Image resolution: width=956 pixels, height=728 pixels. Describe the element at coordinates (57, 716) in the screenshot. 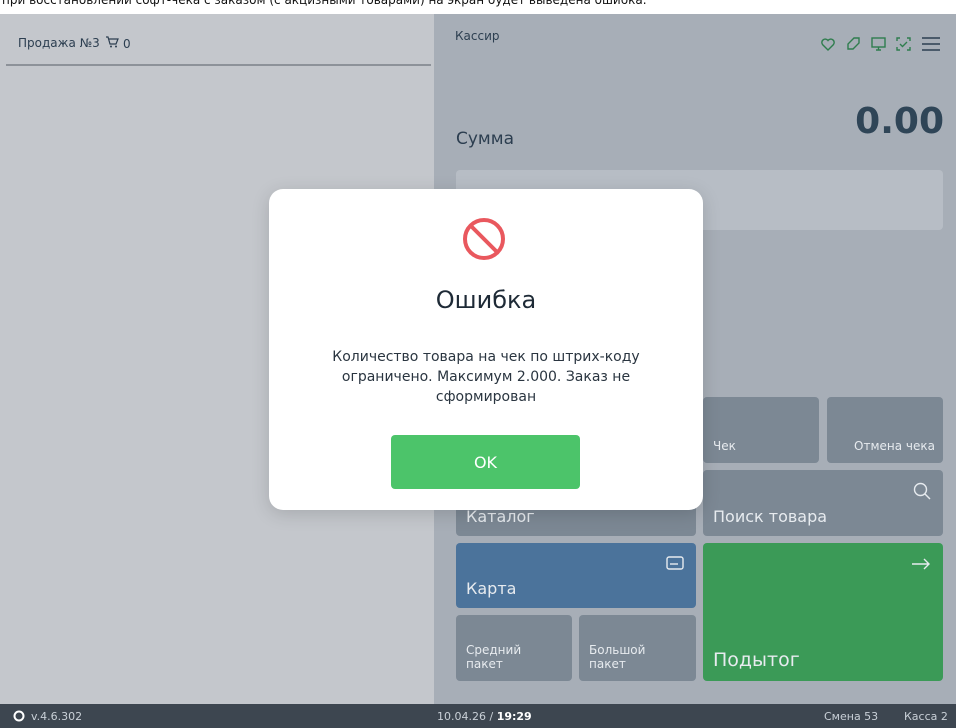

I see `app-version: v.4.6.302` at that location.